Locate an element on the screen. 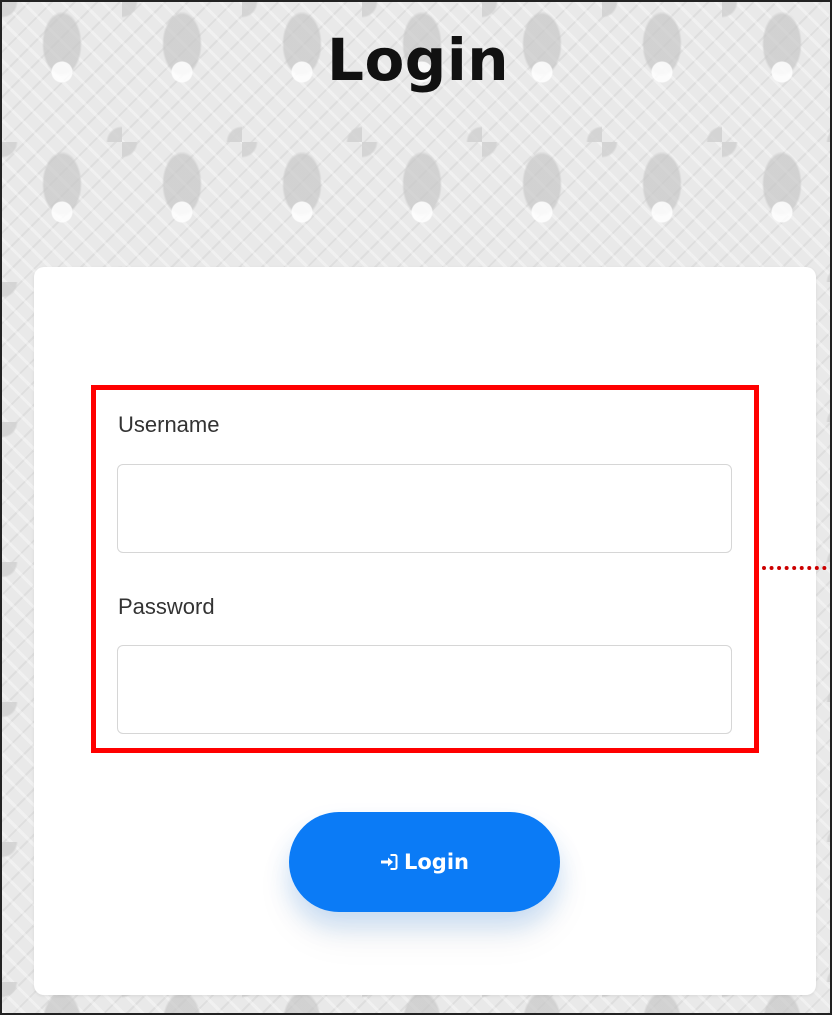 This screenshot has height=1015, width=832. password-input is located at coordinates (424, 689).